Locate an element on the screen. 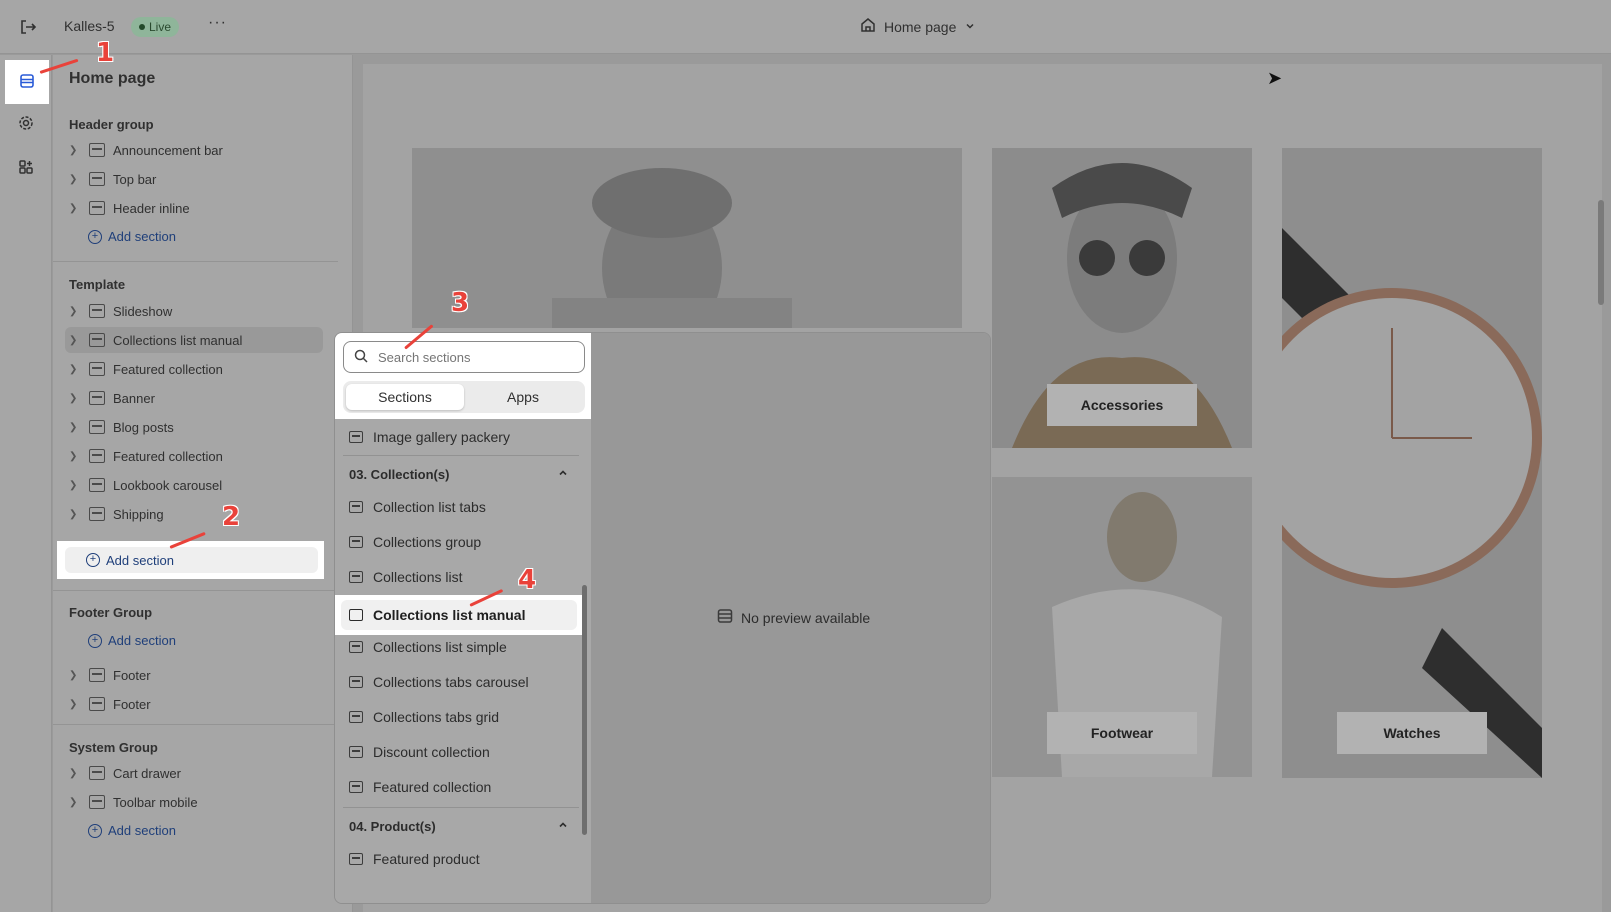  list-item-discount-collection: Discount collection is located at coordinates (419, 752).